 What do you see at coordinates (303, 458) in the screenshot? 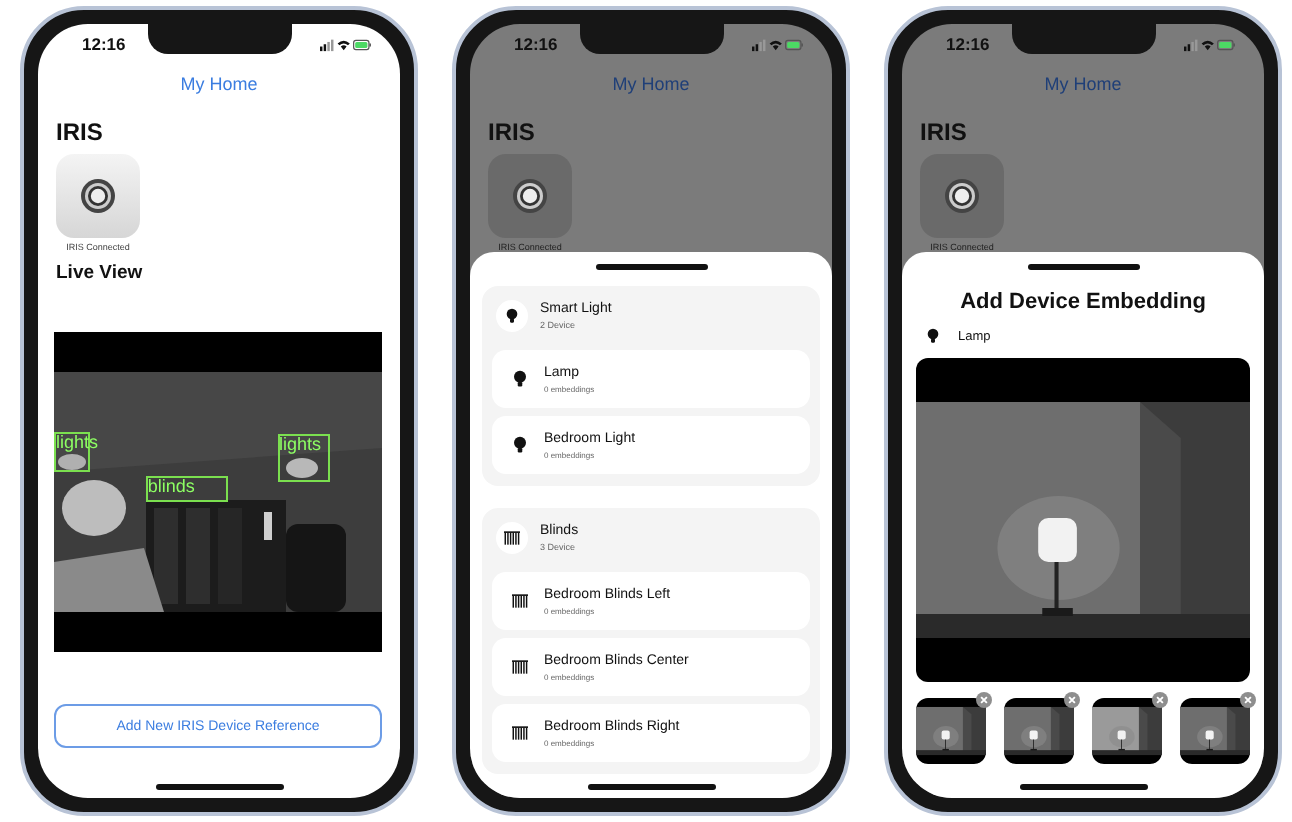
I see `detection-box: lights` at bounding box center [303, 458].